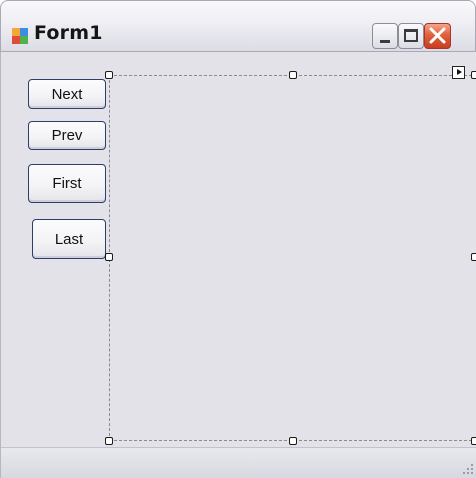 This screenshot has width=476, height=478. I want to click on resize-handle-left, so click(109, 257).